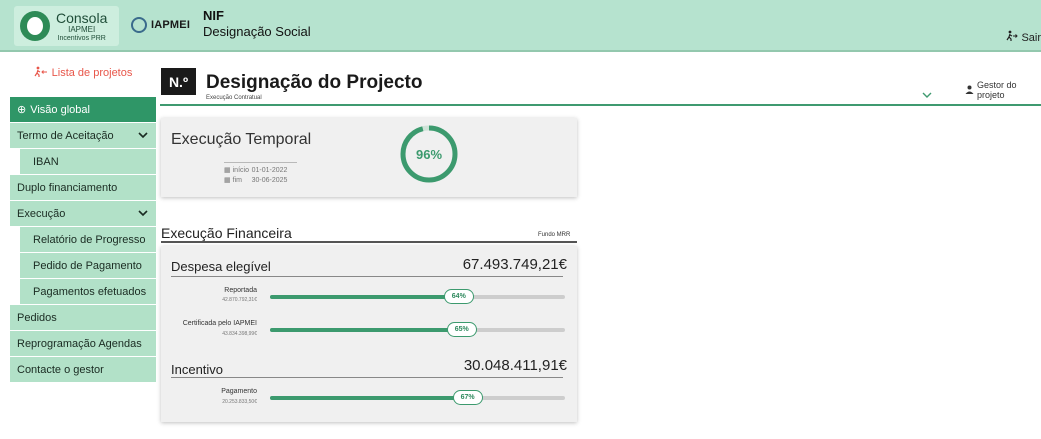  What do you see at coordinates (221, 266) in the screenshot?
I see `eligible-expense-label: Despesa elegível` at bounding box center [221, 266].